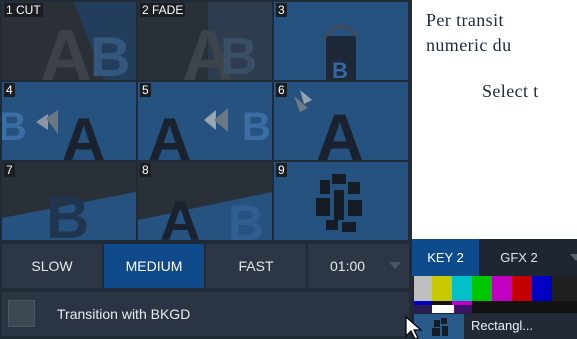 This screenshot has height=339, width=577. Describe the element at coordinates (9, 90) in the screenshot. I see `transition-label: 4` at that location.